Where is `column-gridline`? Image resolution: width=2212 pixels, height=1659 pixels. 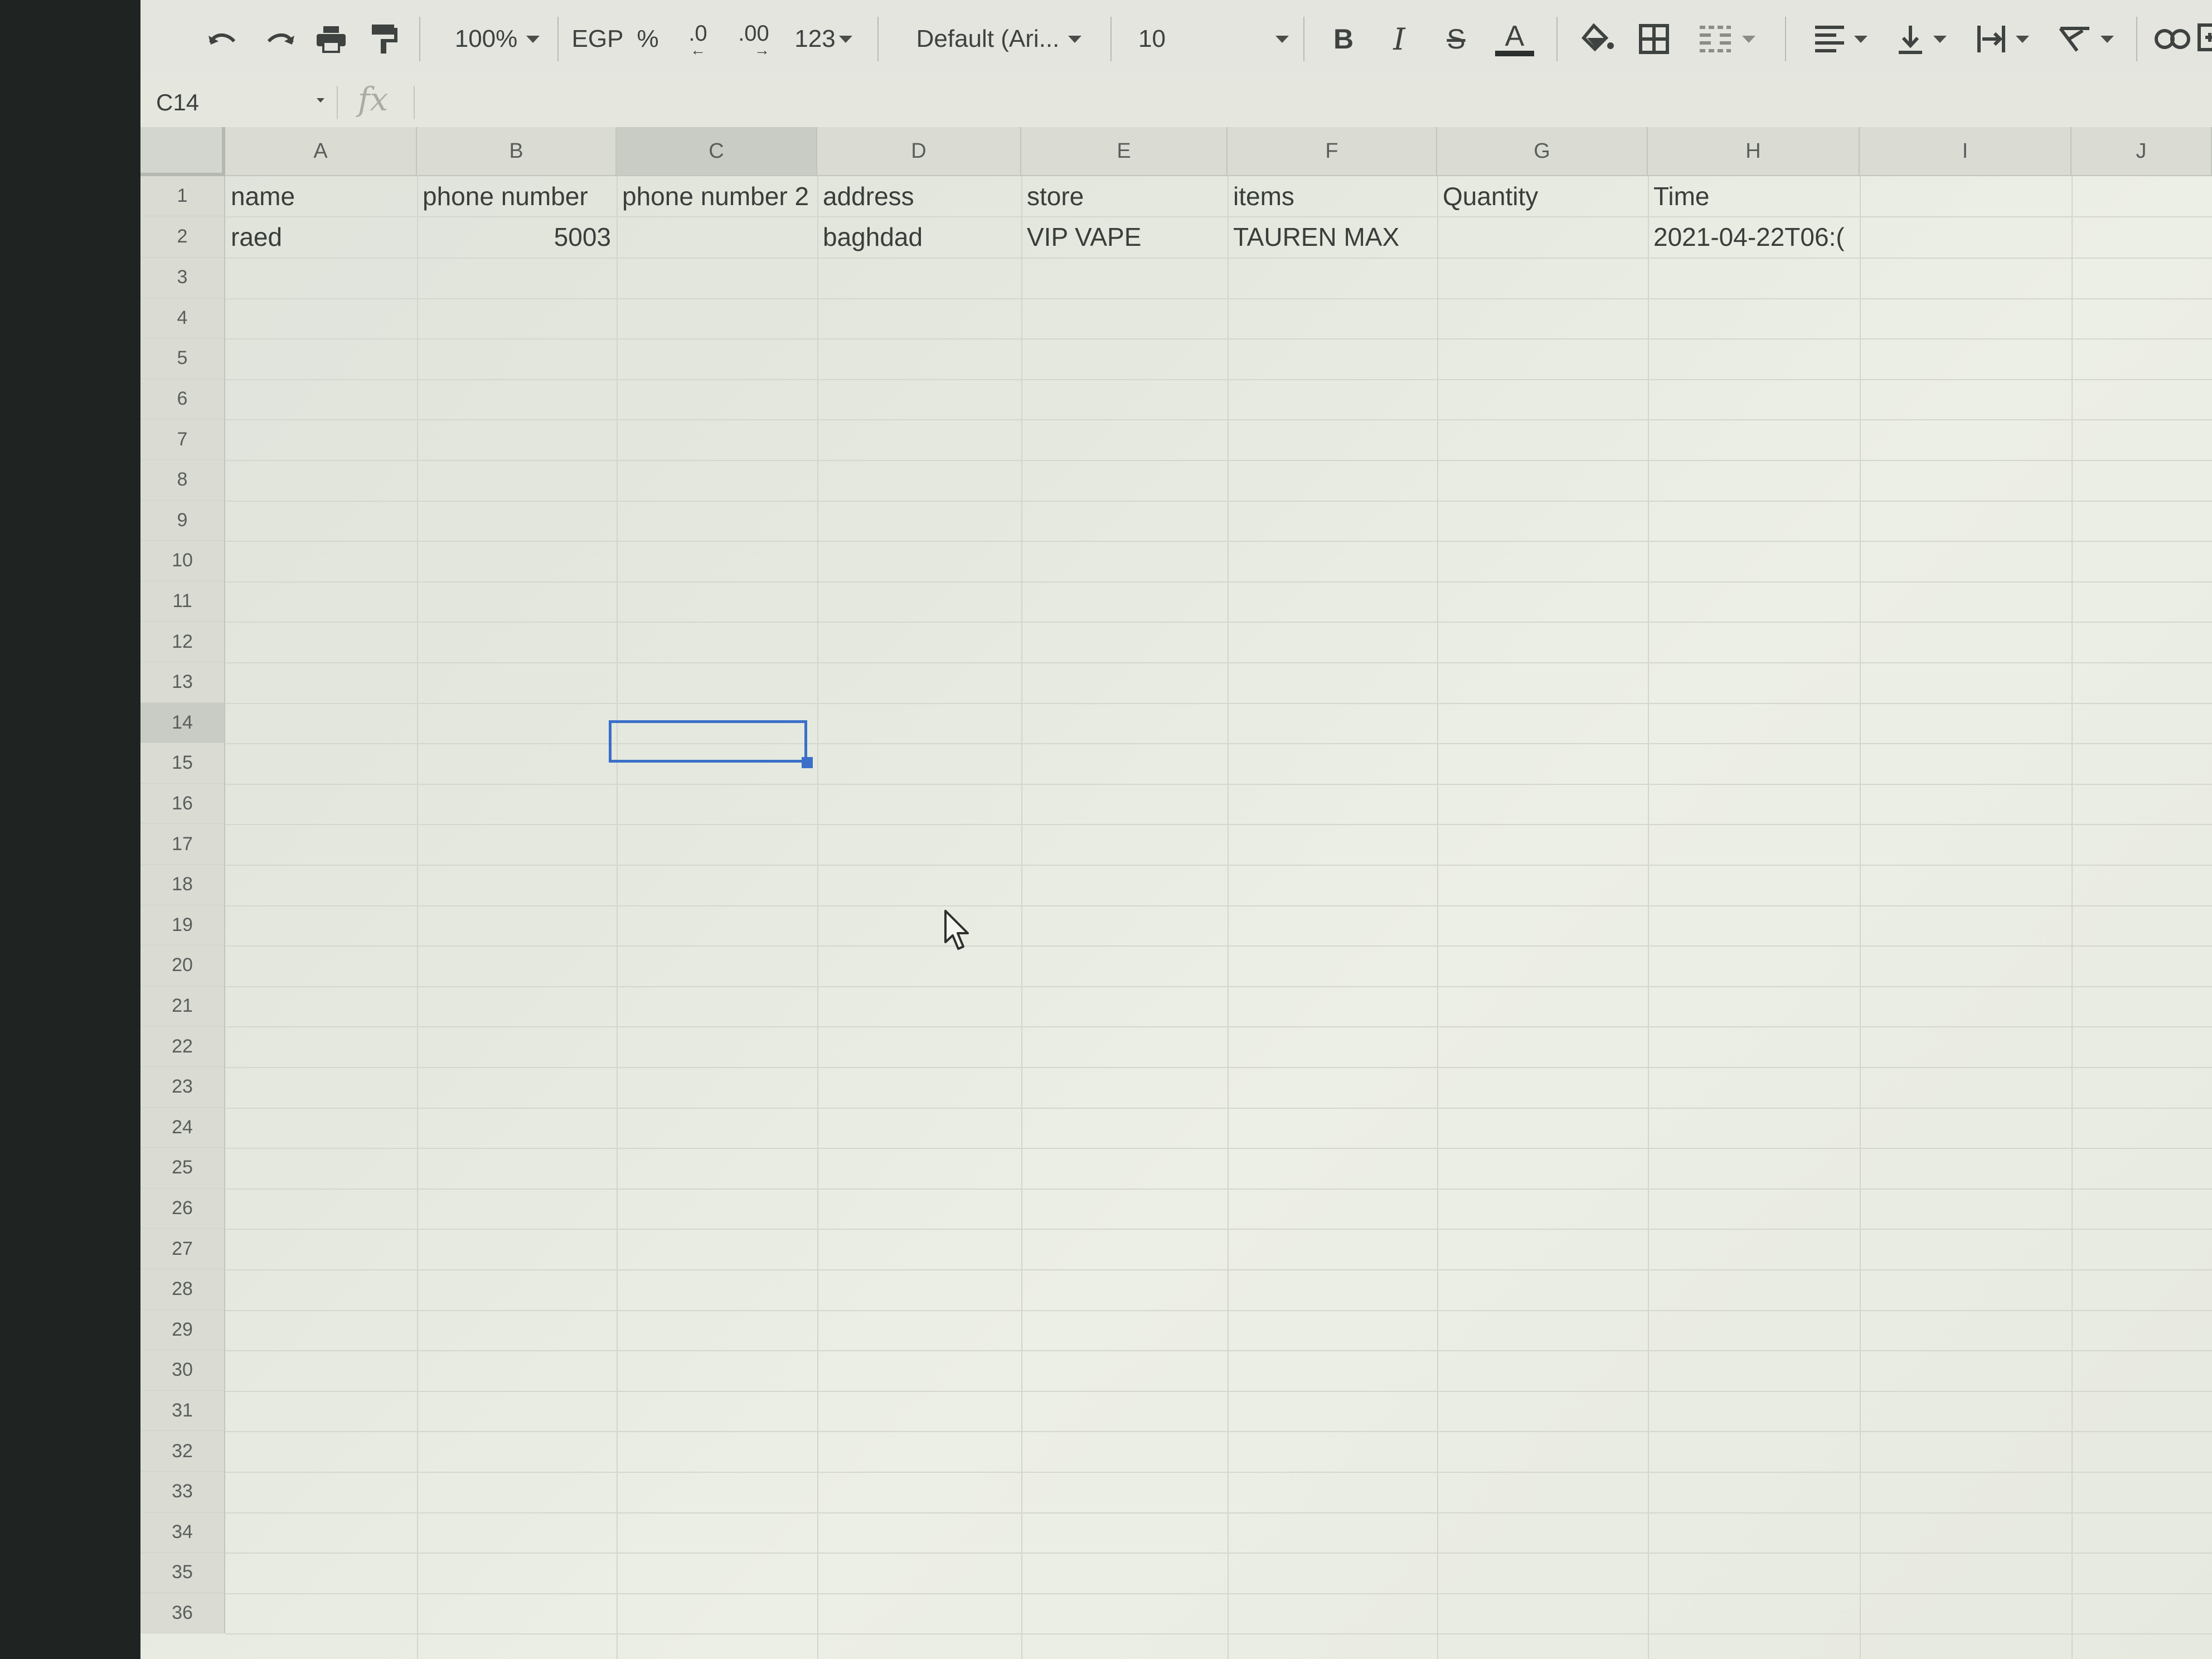
column-gridline is located at coordinates (1648, 918).